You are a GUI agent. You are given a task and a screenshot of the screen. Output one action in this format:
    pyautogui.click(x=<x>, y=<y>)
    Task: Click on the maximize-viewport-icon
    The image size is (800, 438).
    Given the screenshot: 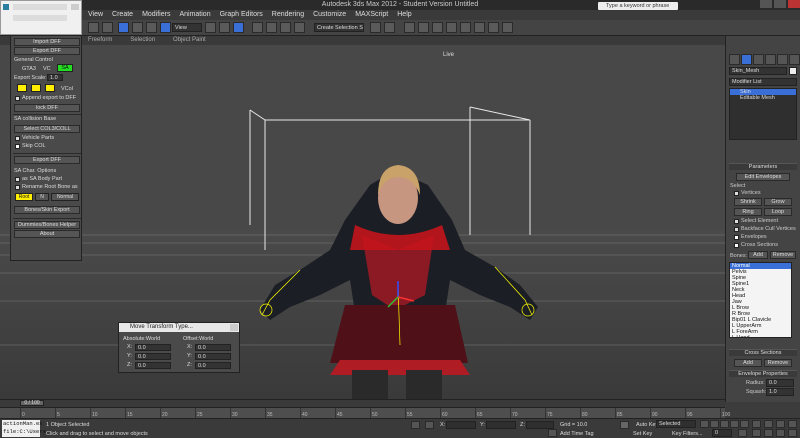 What is the action you would take?
    pyautogui.click(x=792, y=433)
    